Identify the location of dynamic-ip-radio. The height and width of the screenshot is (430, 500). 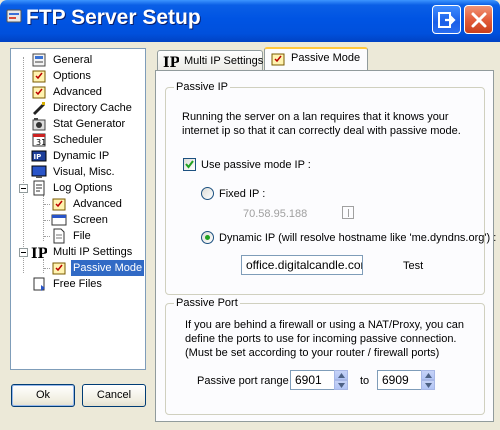
(207, 237).